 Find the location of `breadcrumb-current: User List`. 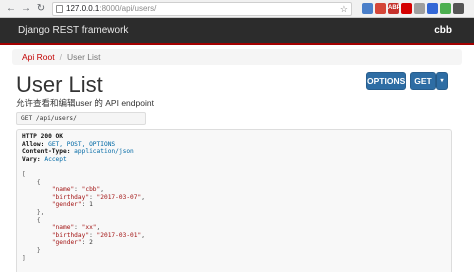

breadcrumb-current: User List is located at coordinates (83, 57).